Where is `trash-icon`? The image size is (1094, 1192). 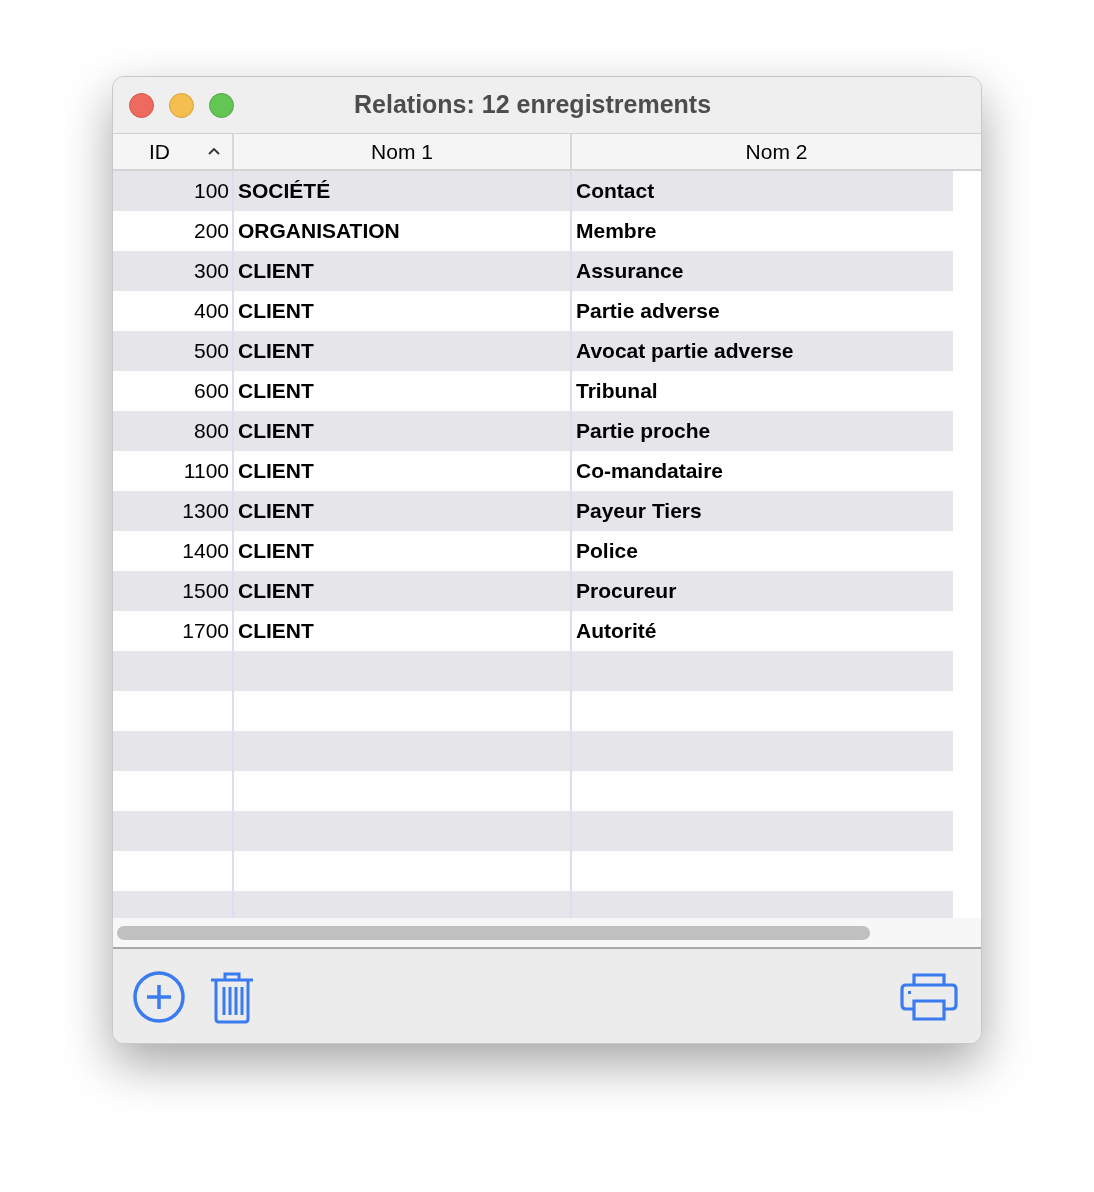
trash-icon is located at coordinates (232, 997).